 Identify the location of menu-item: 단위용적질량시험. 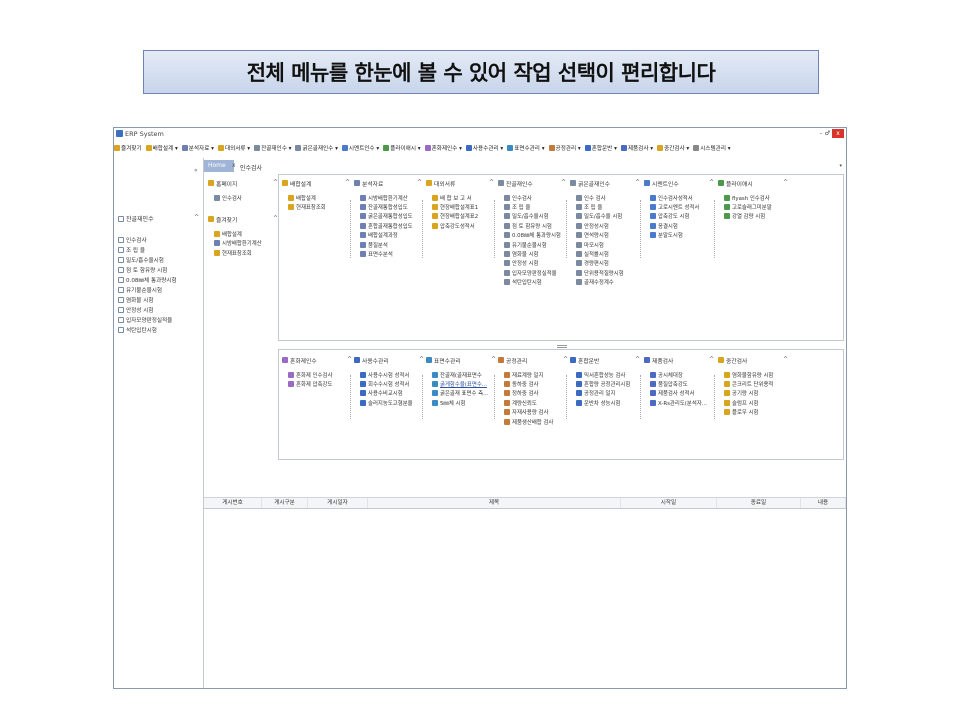
(608, 272).